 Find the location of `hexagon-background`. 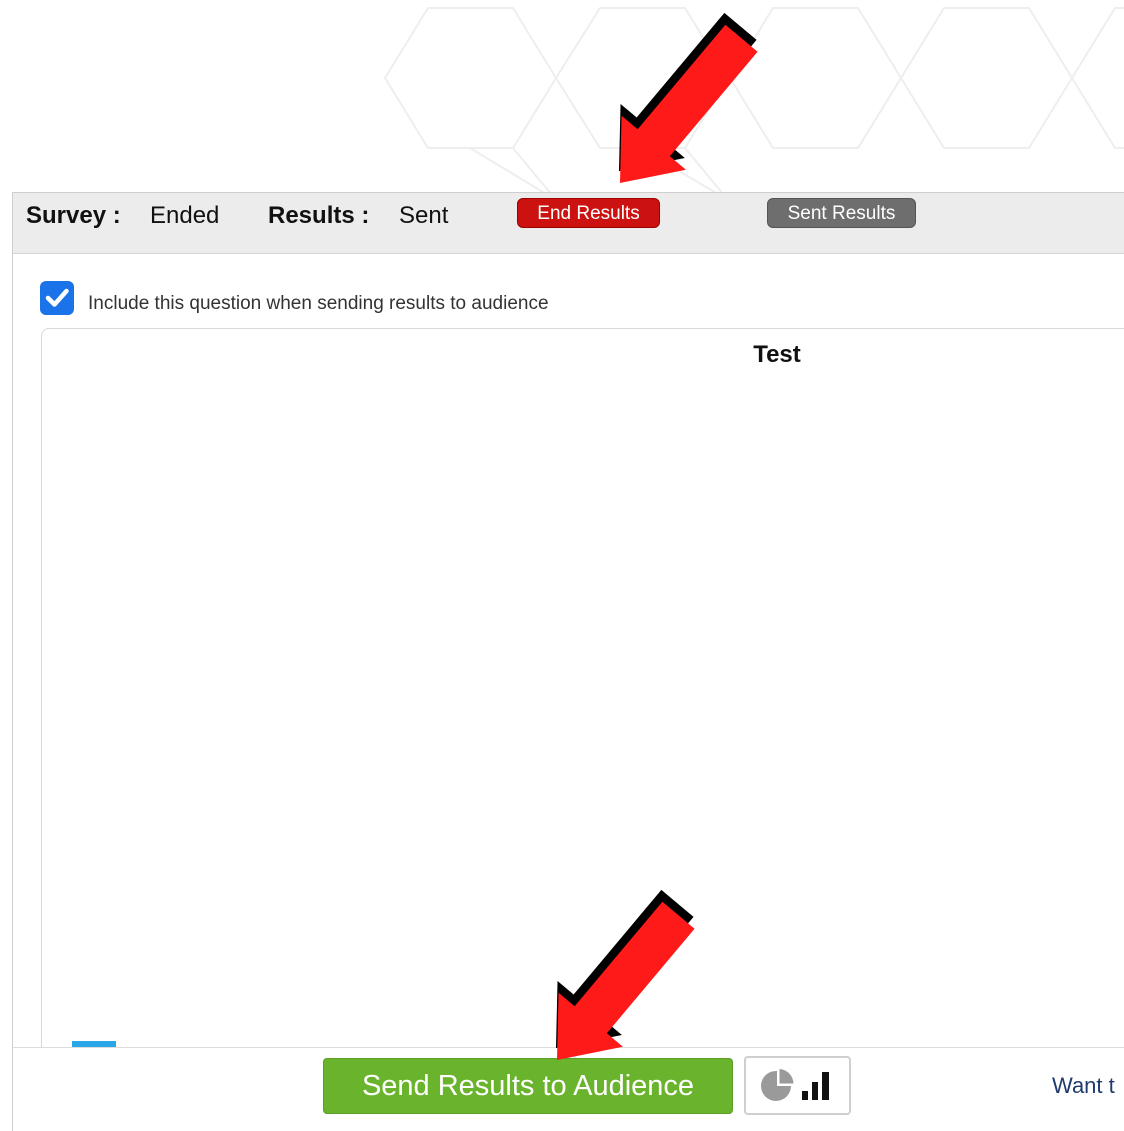

hexagon-background is located at coordinates (753, 103).